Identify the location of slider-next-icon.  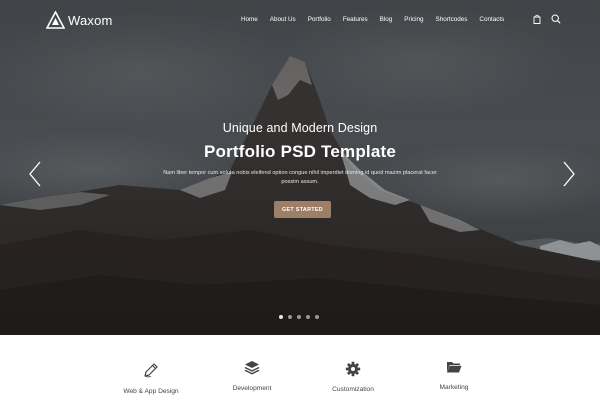
(569, 174).